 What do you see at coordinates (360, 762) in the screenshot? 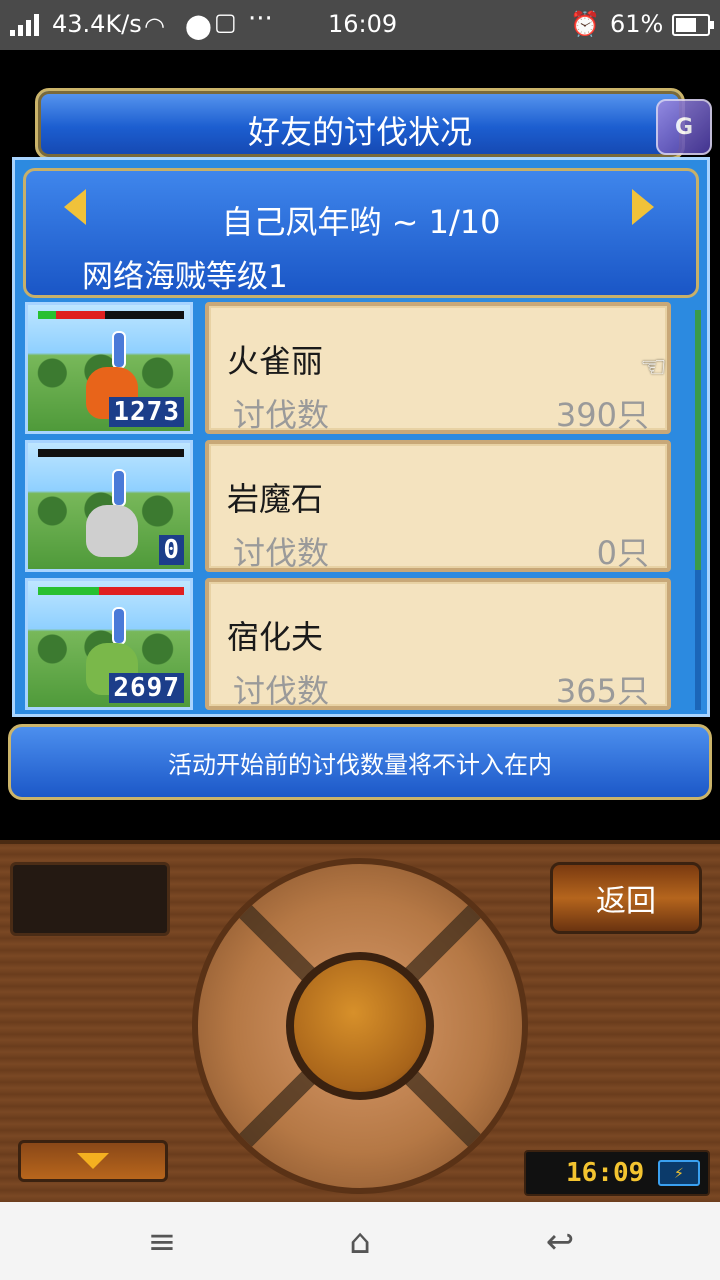
I see `notice-banner: 活动开始前的讨伐数量将不计入在内` at bounding box center [360, 762].